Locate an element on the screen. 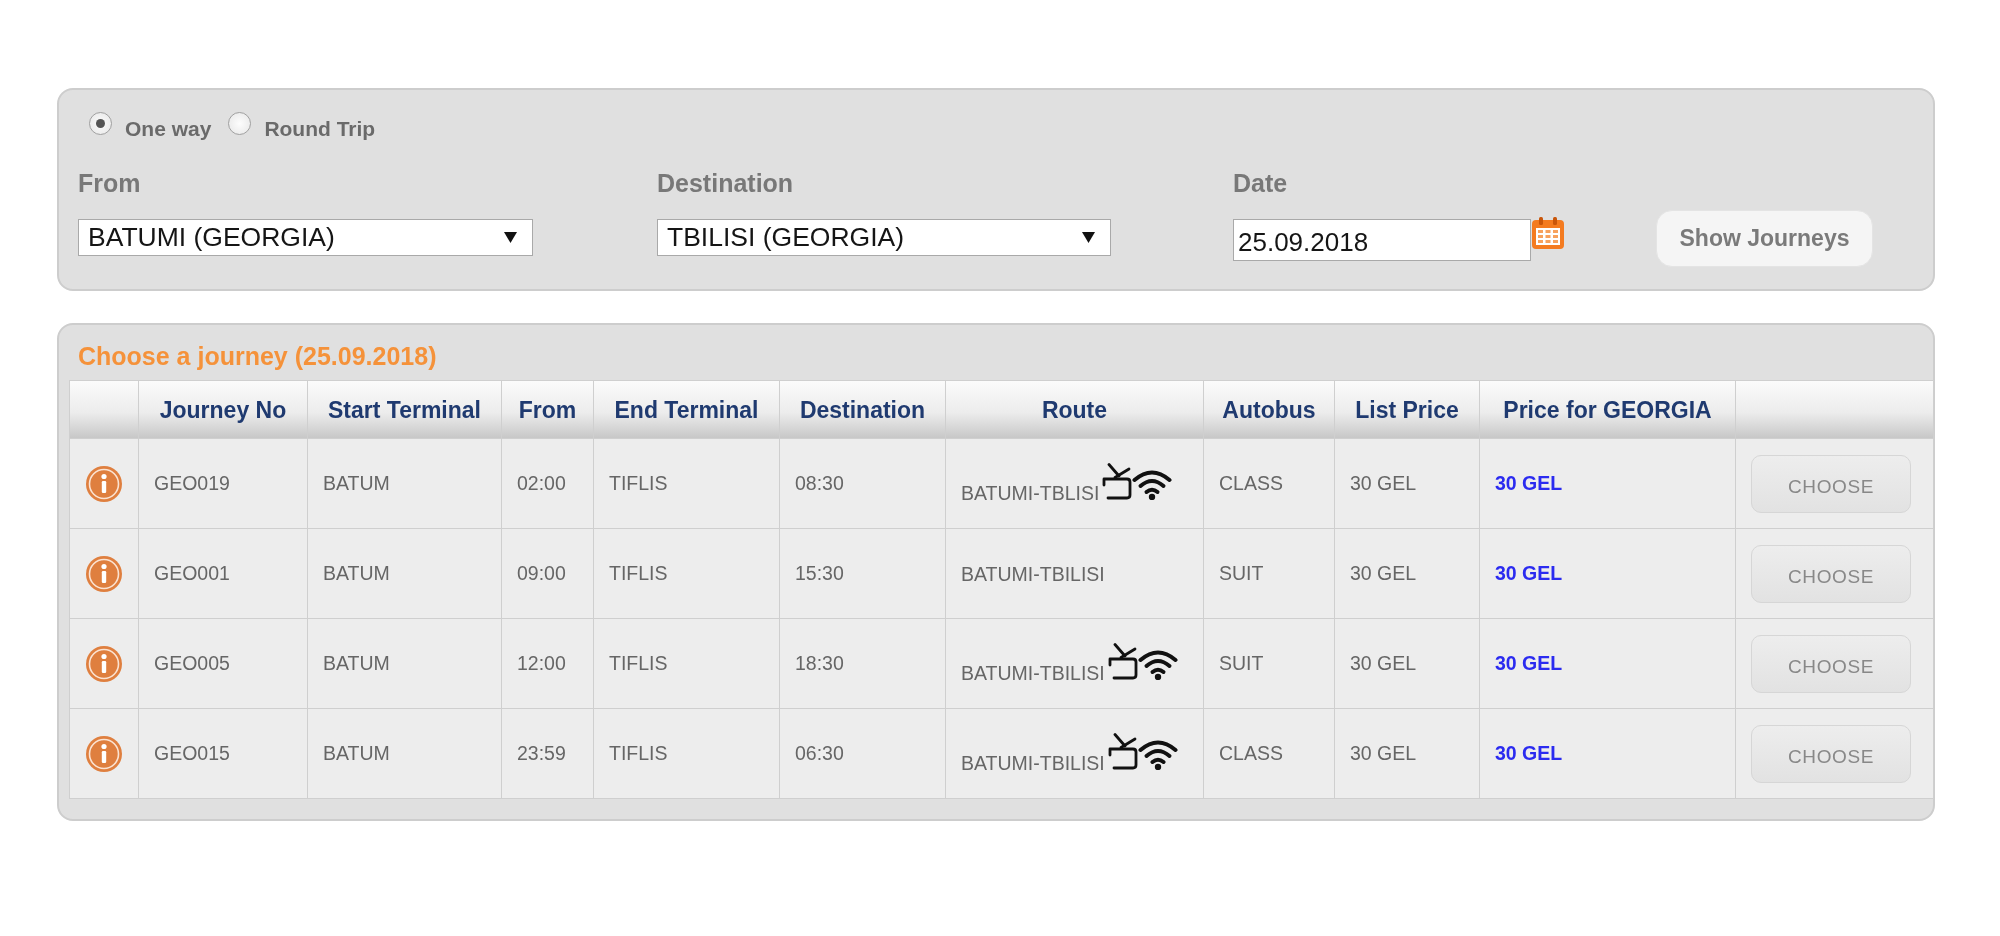 Image resolution: width=2000 pixels, height=936 pixels. results-title: Choose a journey (25.09.2018) is located at coordinates (257, 356).